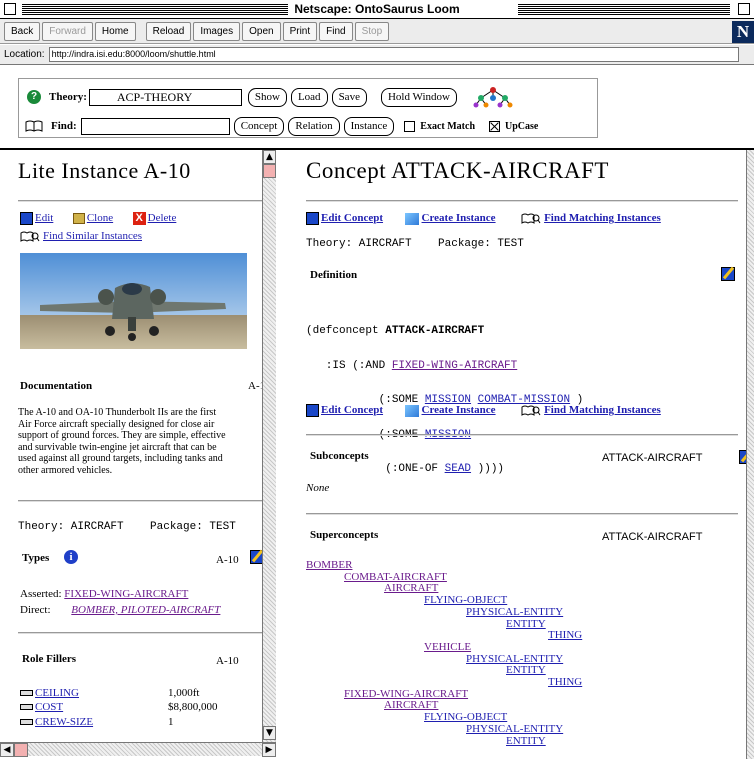  Describe the element at coordinates (49, 707) in the screenshot. I see `role-name-link: COST` at that location.